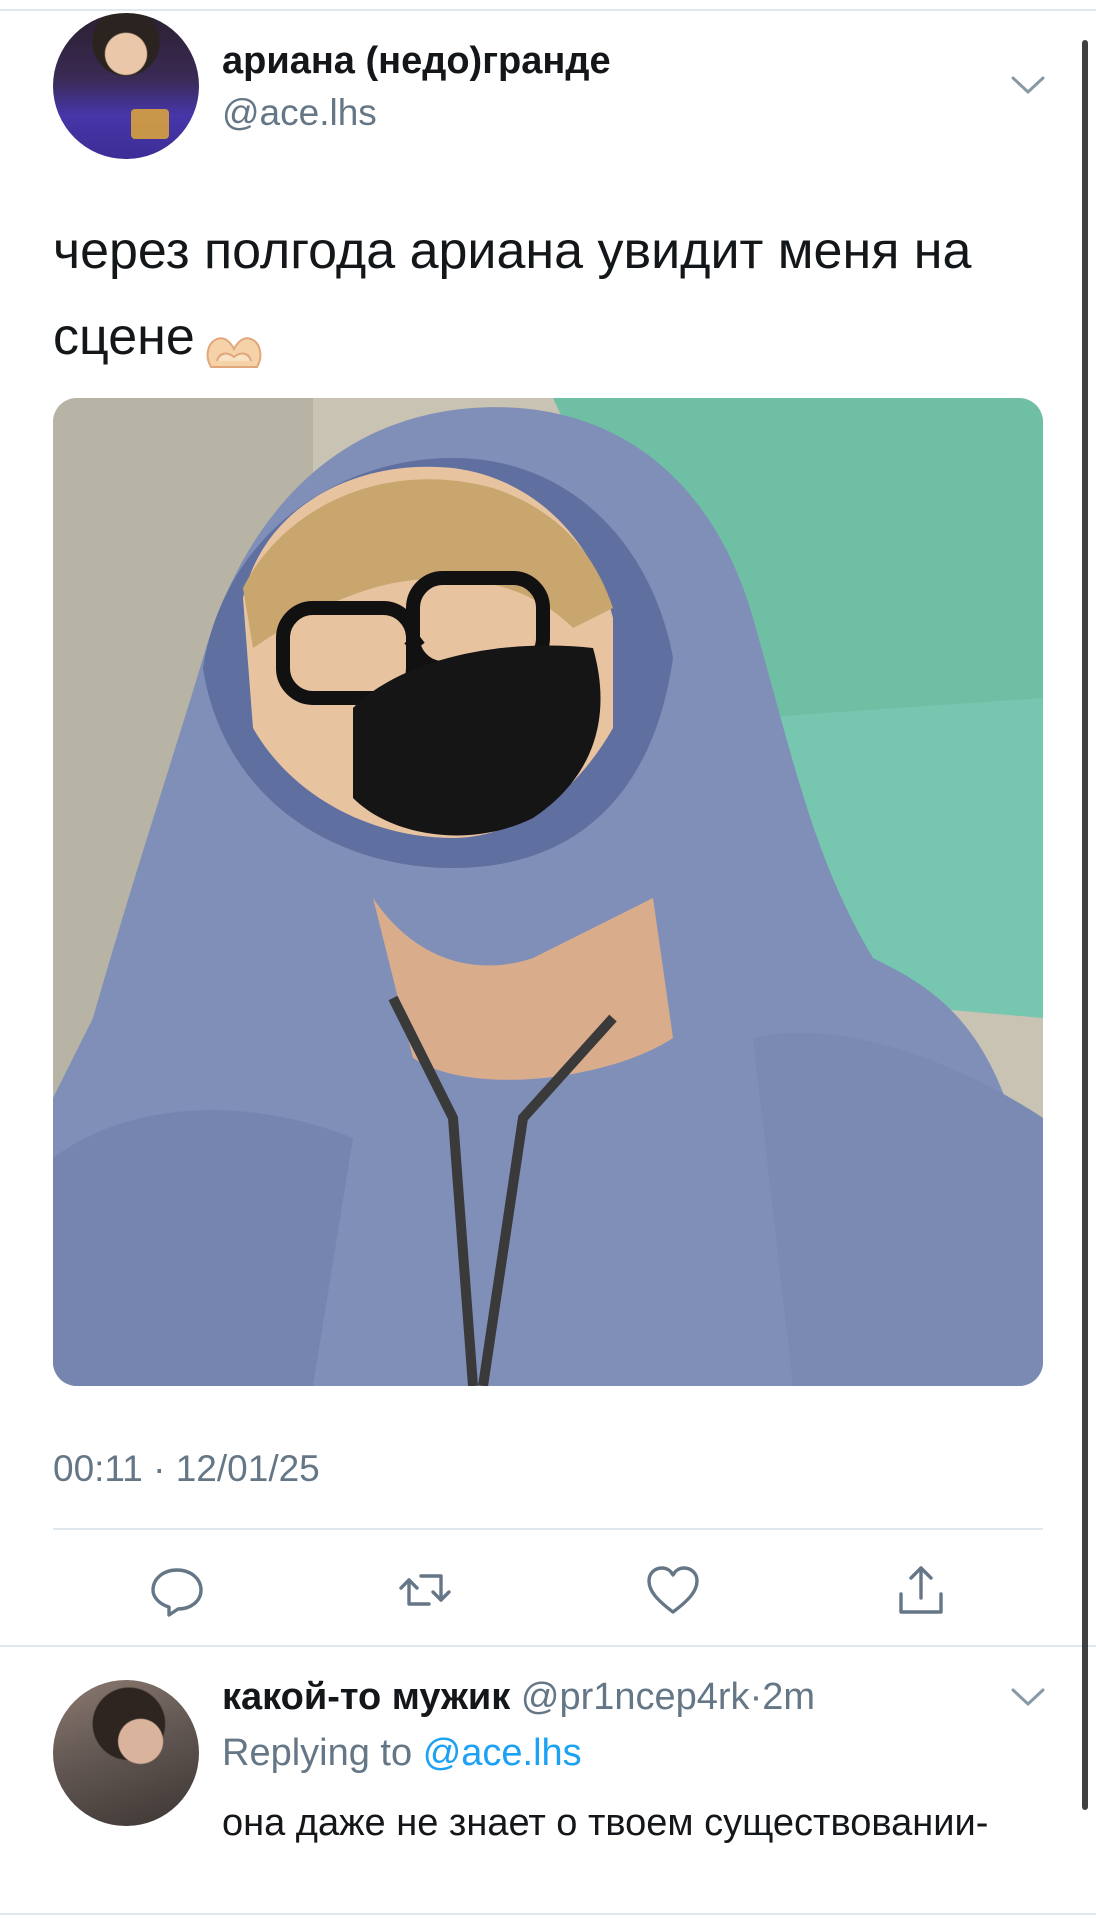  What do you see at coordinates (673, 1590) in the screenshot?
I see `like-icon` at bounding box center [673, 1590].